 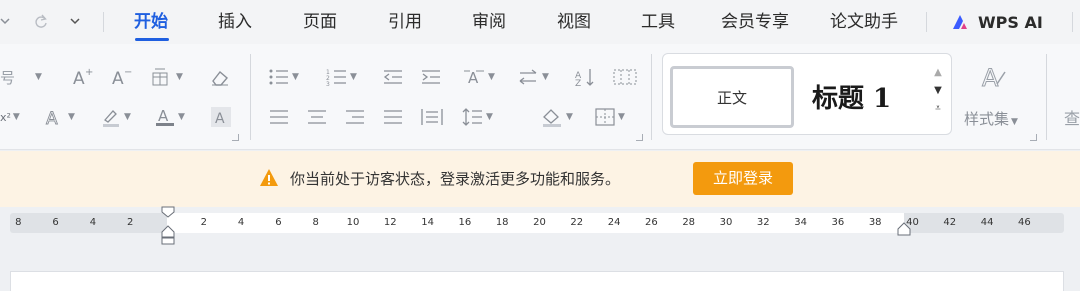 I want to click on line-spacing-icon: ▼, so click(x=477, y=117).